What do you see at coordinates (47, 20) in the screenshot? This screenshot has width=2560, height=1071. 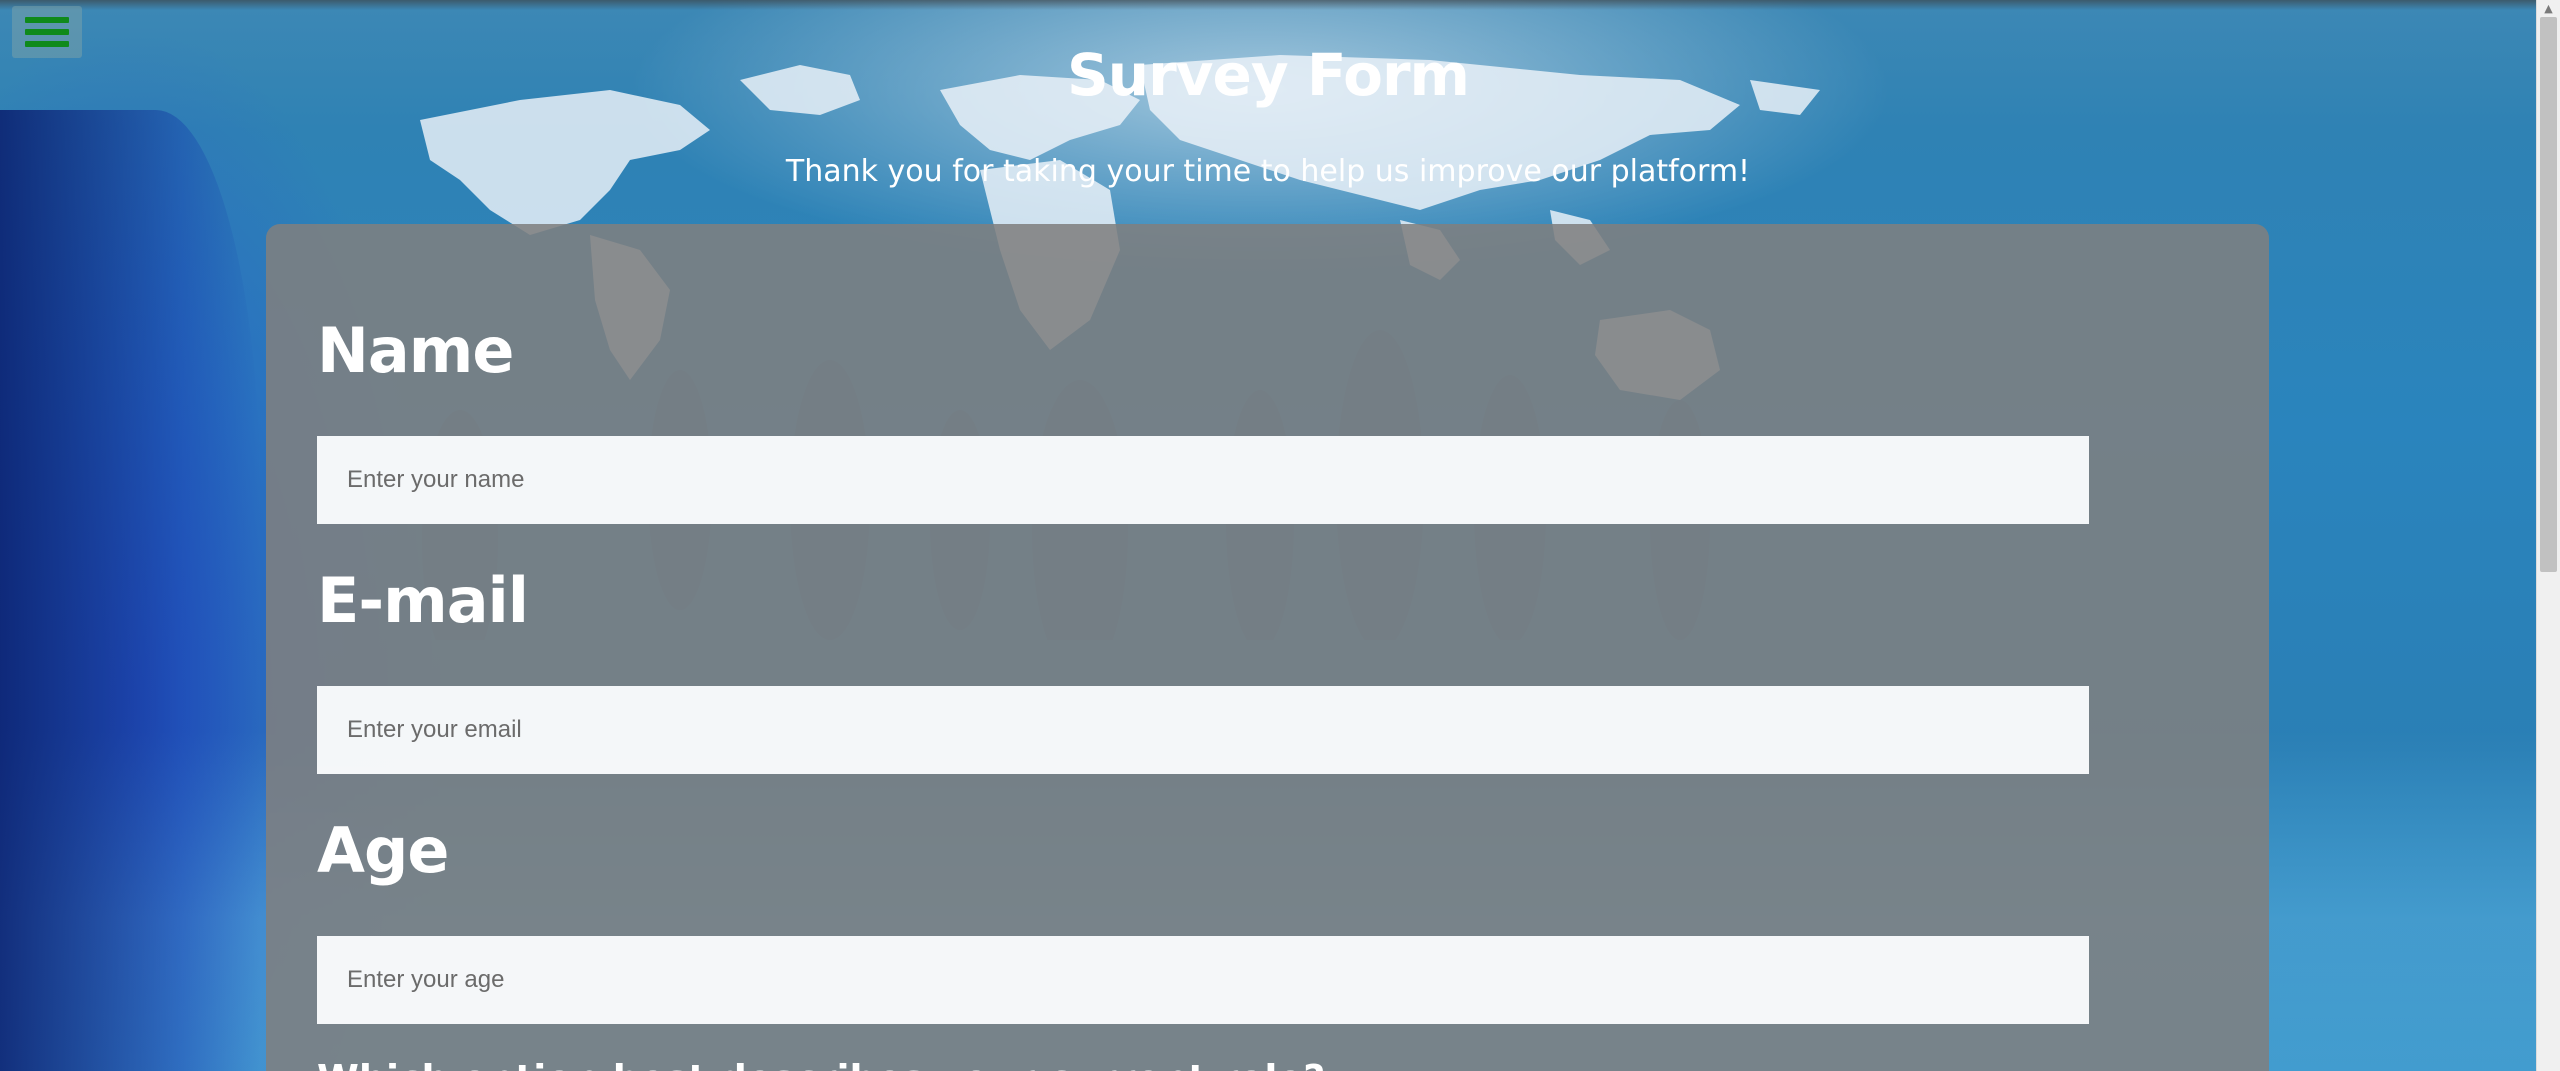 I see `hamburger-menu-icon` at bounding box center [47, 20].